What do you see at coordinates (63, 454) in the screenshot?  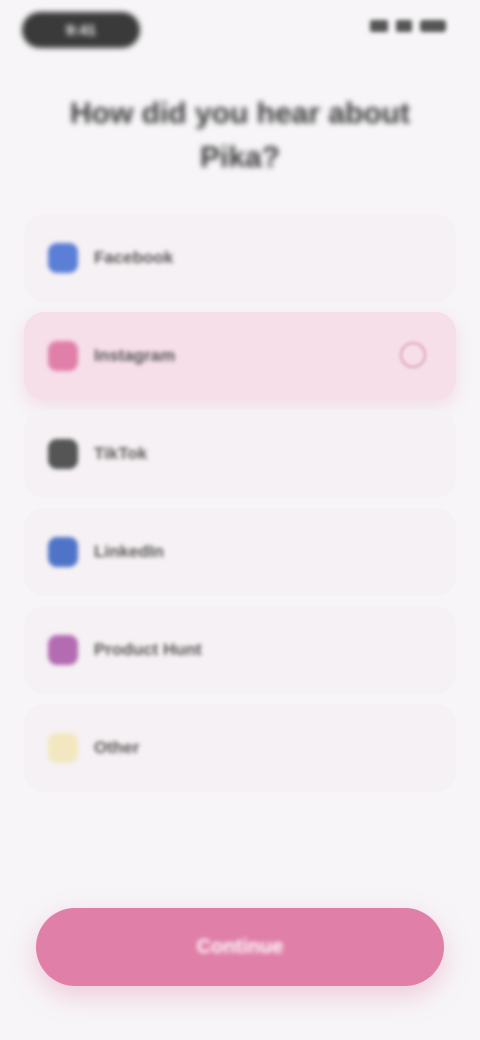 I see `tiktok-icon` at bounding box center [63, 454].